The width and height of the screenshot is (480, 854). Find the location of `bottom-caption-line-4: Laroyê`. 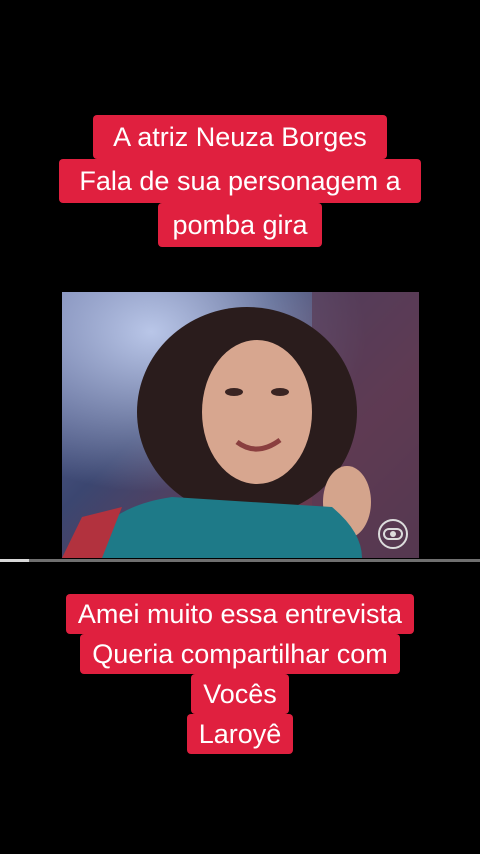

bottom-caption-line-4: Laroyê is located at coordinates (240, 734).